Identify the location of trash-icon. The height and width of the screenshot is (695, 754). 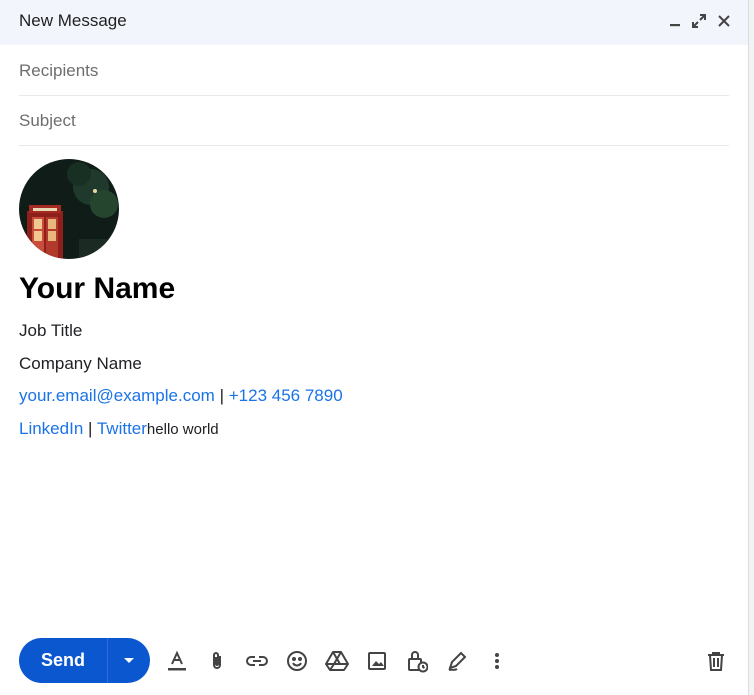
(716, 661).